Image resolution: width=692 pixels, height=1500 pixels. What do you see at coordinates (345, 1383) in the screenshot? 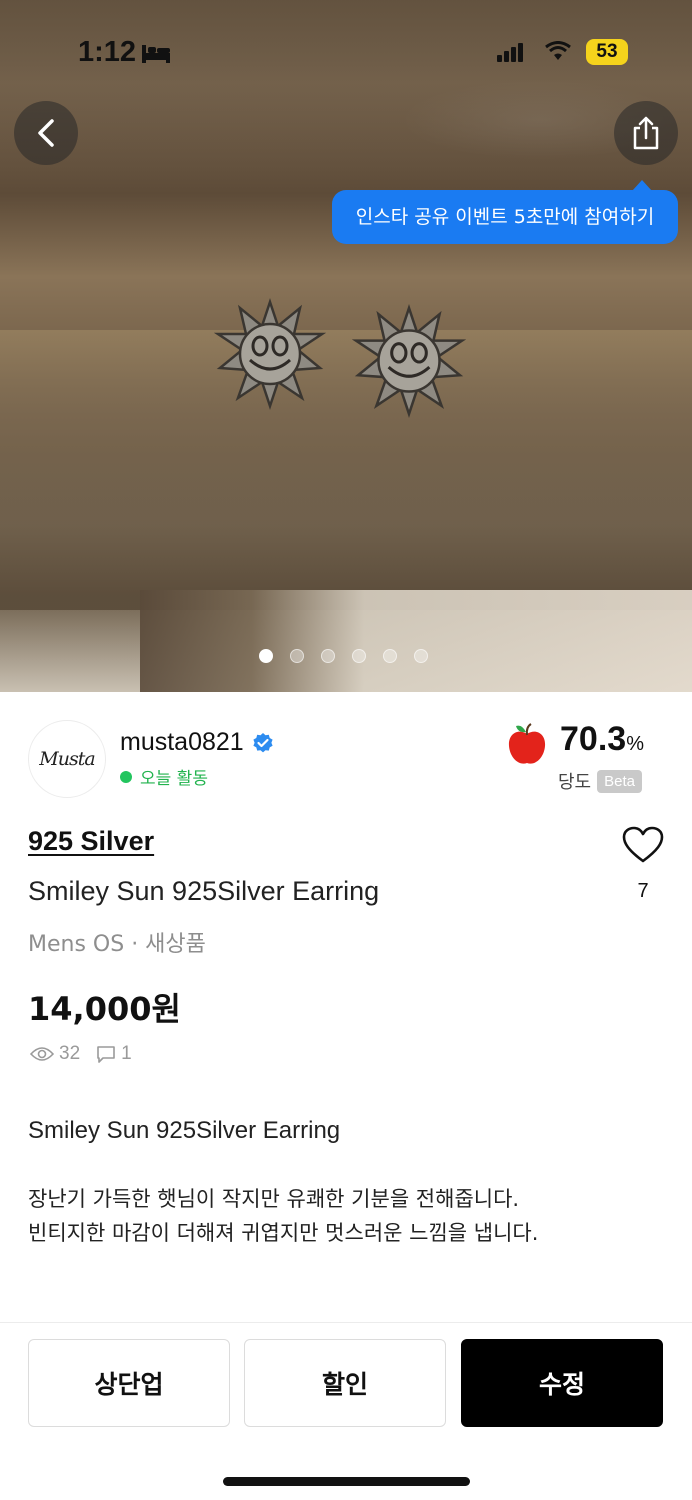
I see `discount-button: 할인` at bounding box center [345, 1383].